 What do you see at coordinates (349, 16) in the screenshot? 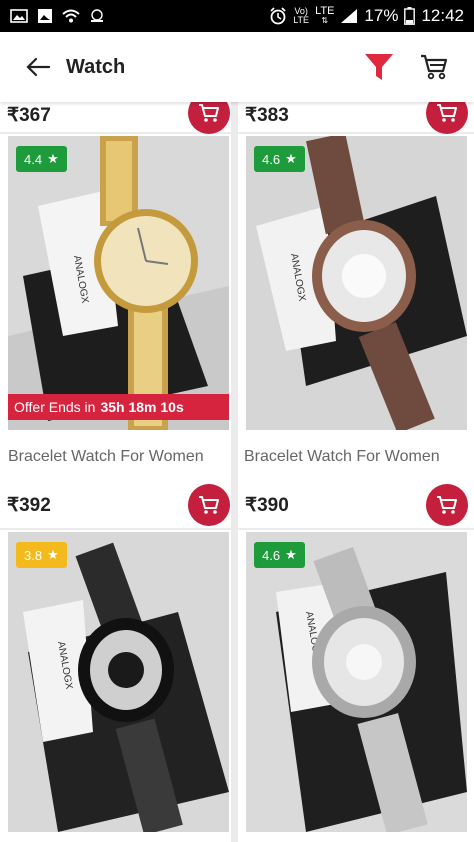
I see `signal-icon` at bounding box center [349, 16].